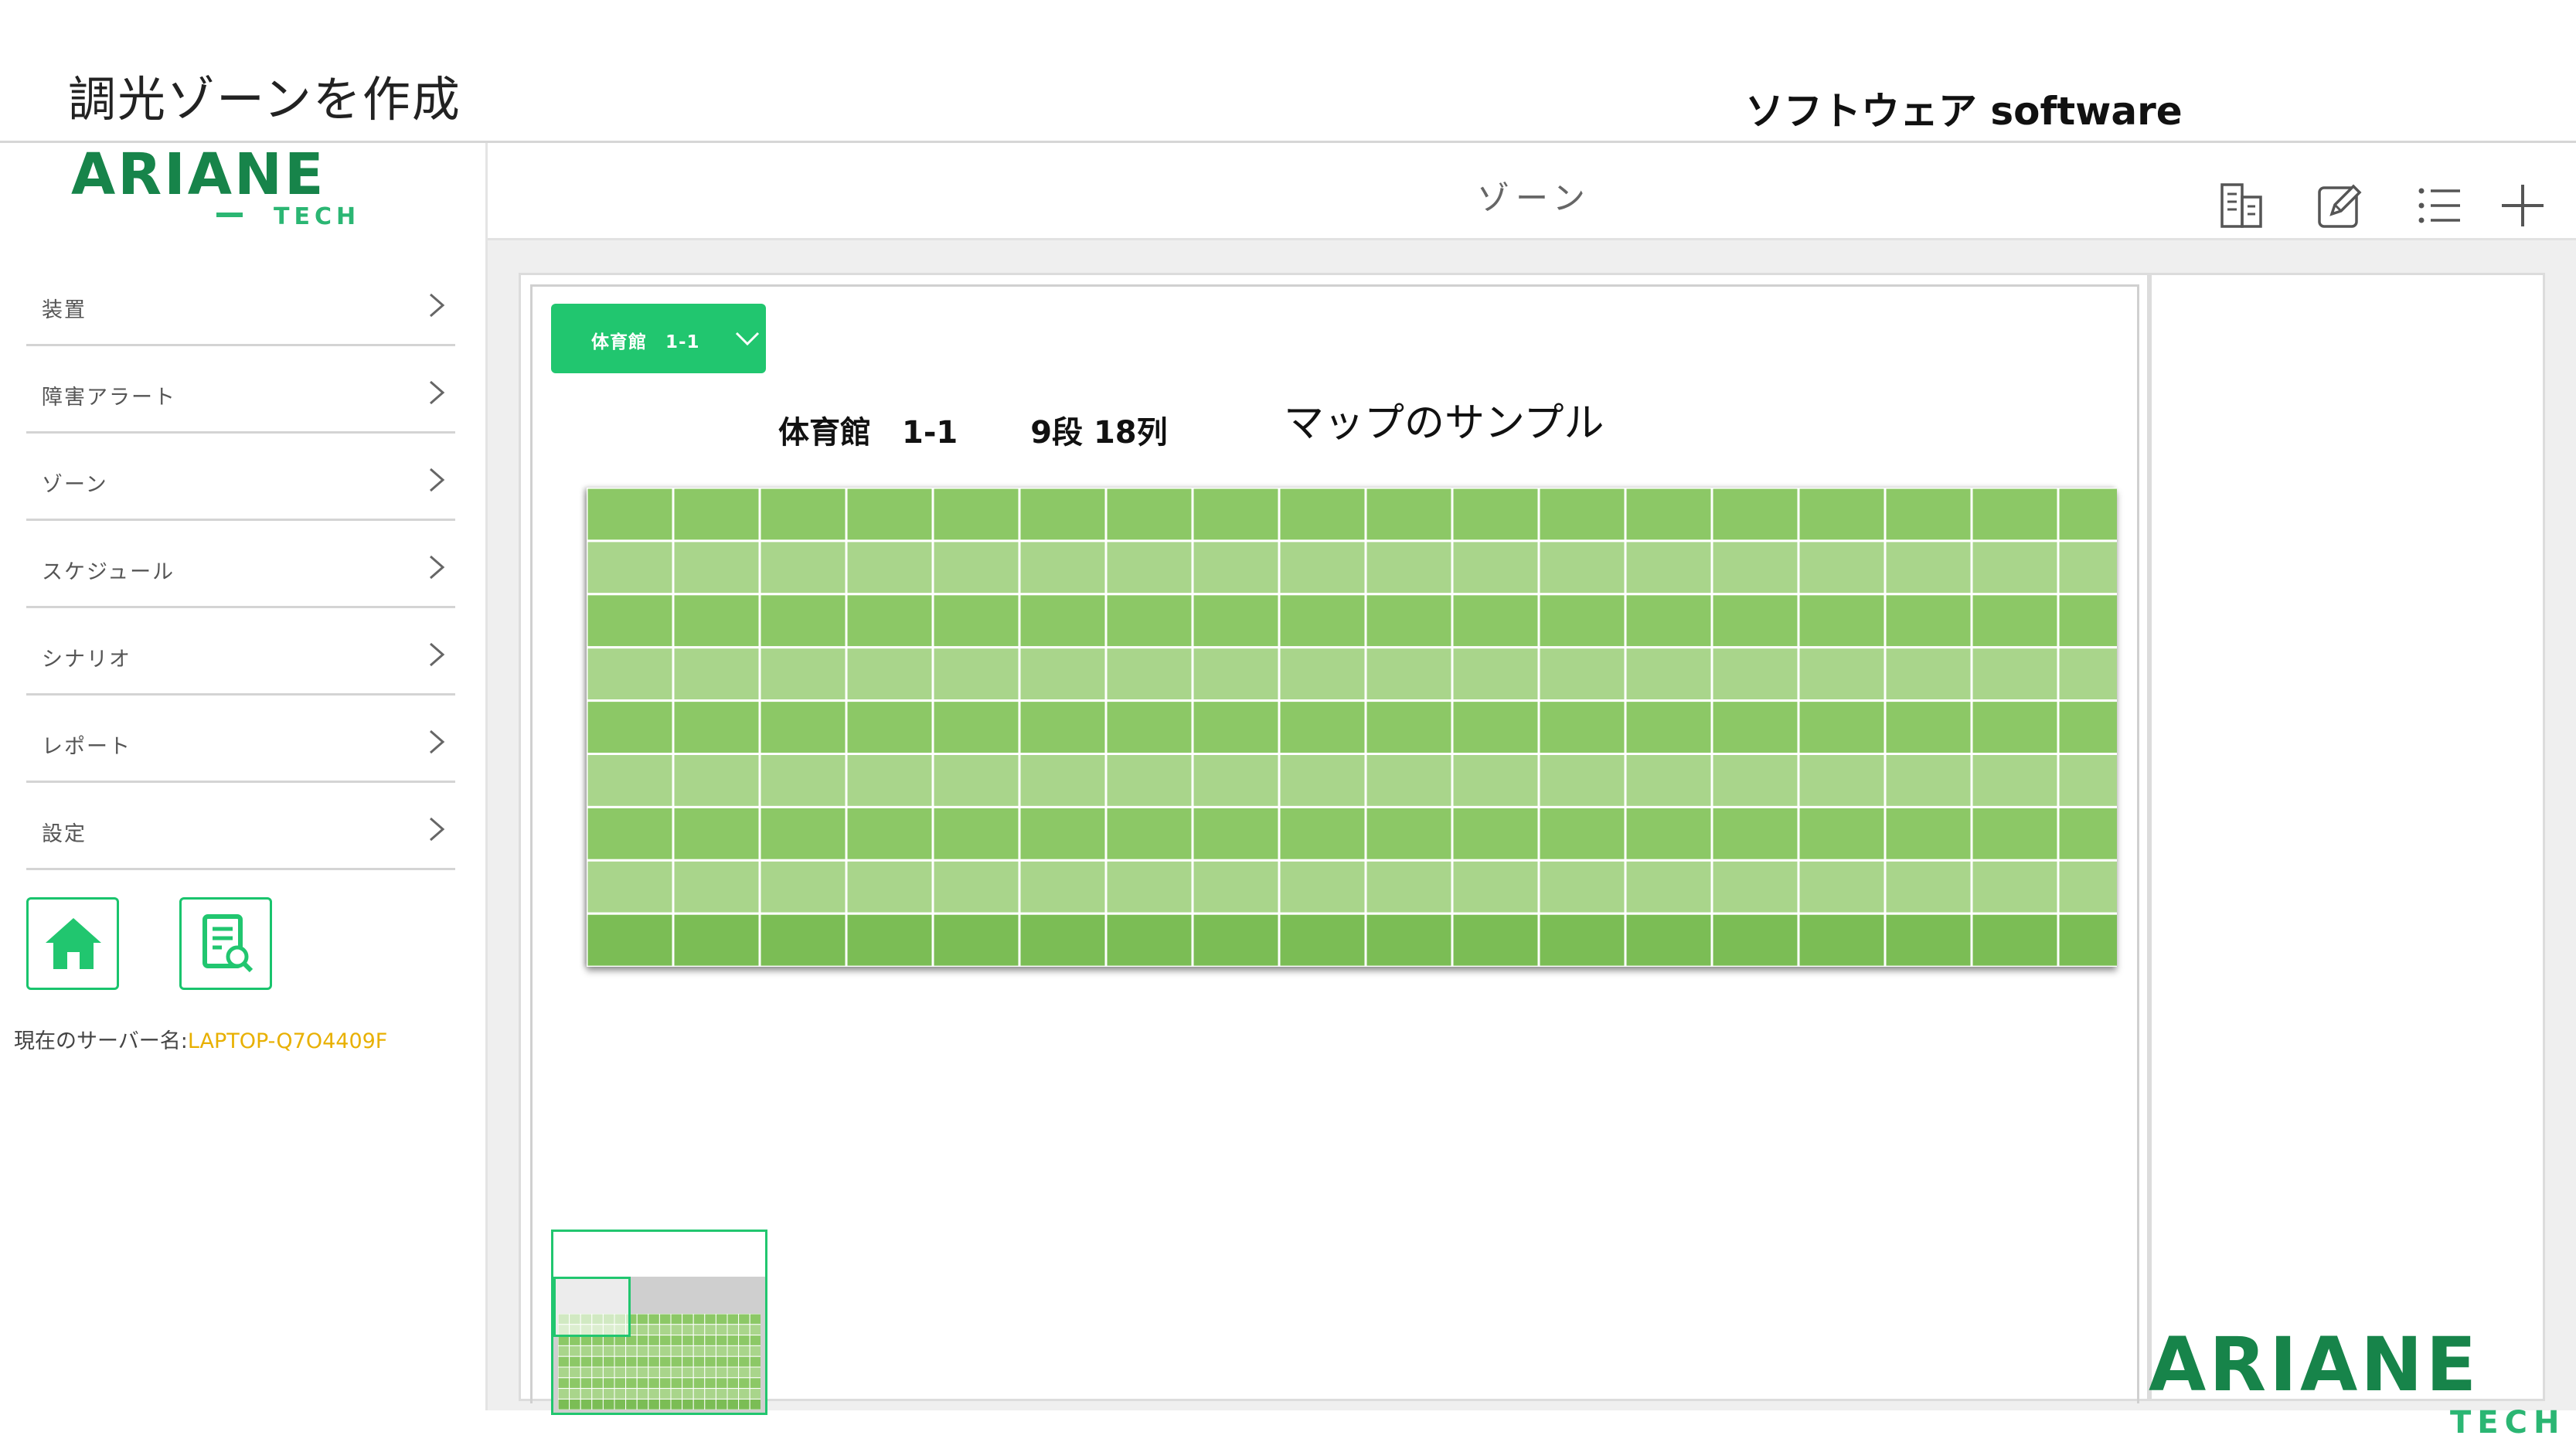 This screenshot has width=2576, height=1449. Describe the element at coordinates (240, 652) in the screenshot. I see `sidebar-item-scenarios: シナリオ` at that location.